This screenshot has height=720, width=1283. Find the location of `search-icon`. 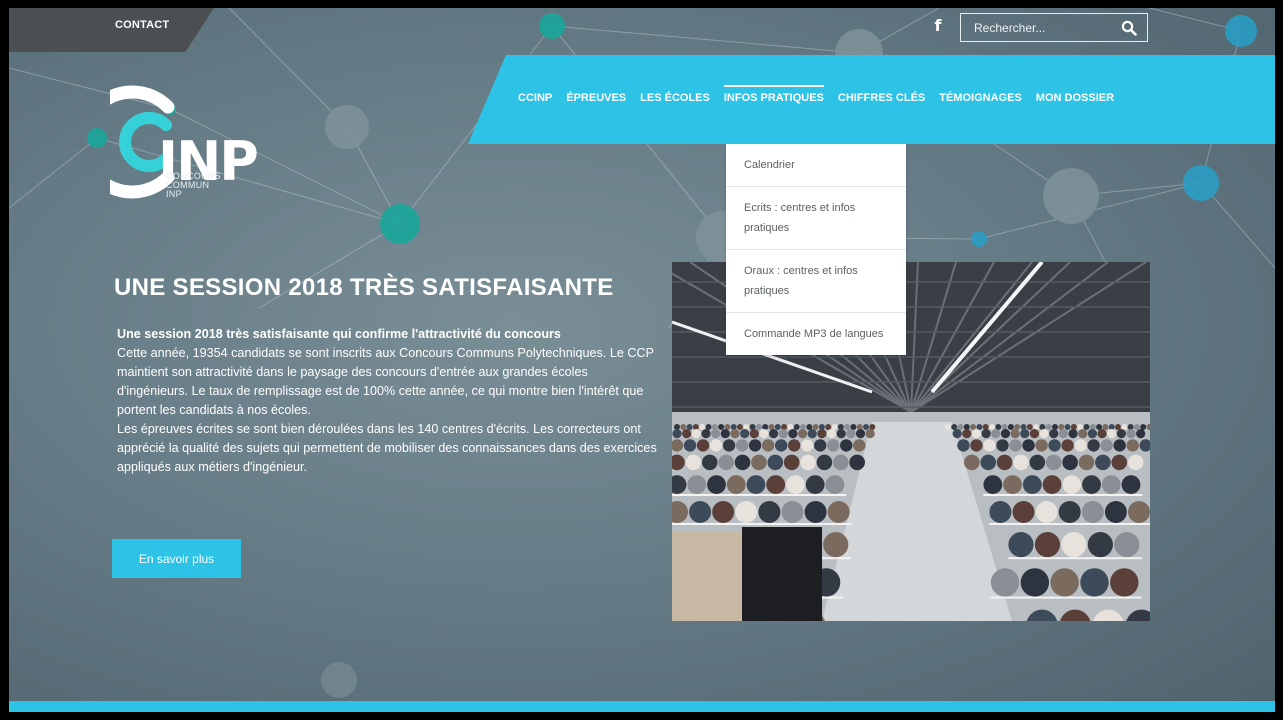

search-icon is located at coordinates (1129, 28).